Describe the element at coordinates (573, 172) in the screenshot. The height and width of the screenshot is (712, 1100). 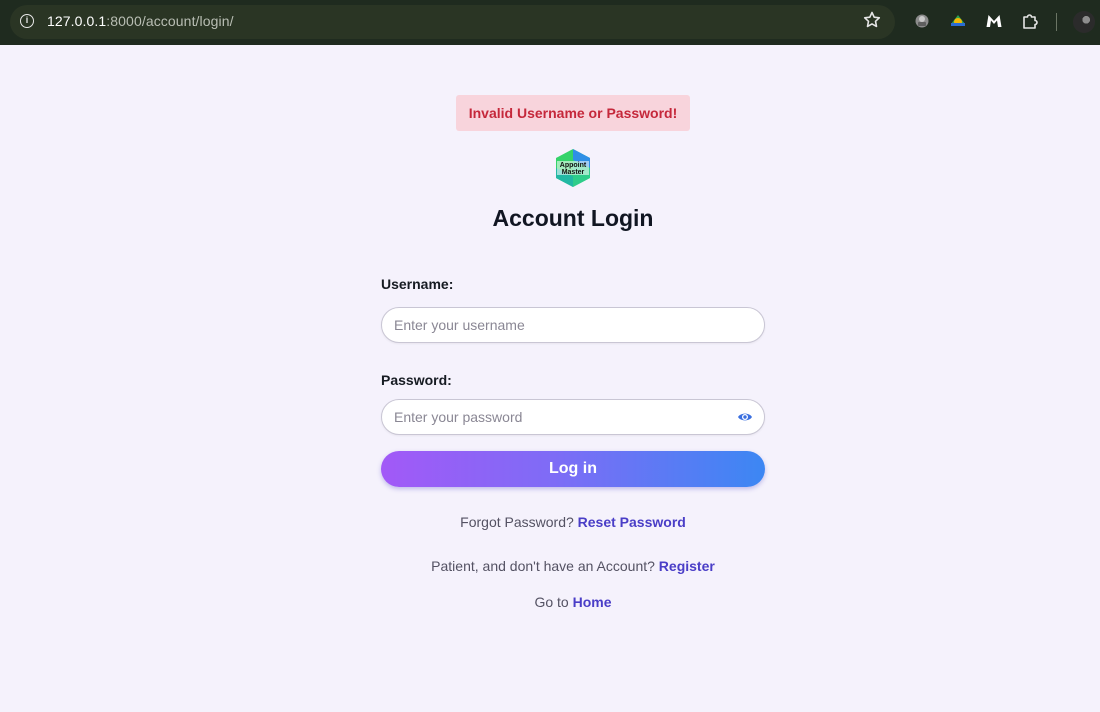
I see `logo-text-line2: Master` at that location.